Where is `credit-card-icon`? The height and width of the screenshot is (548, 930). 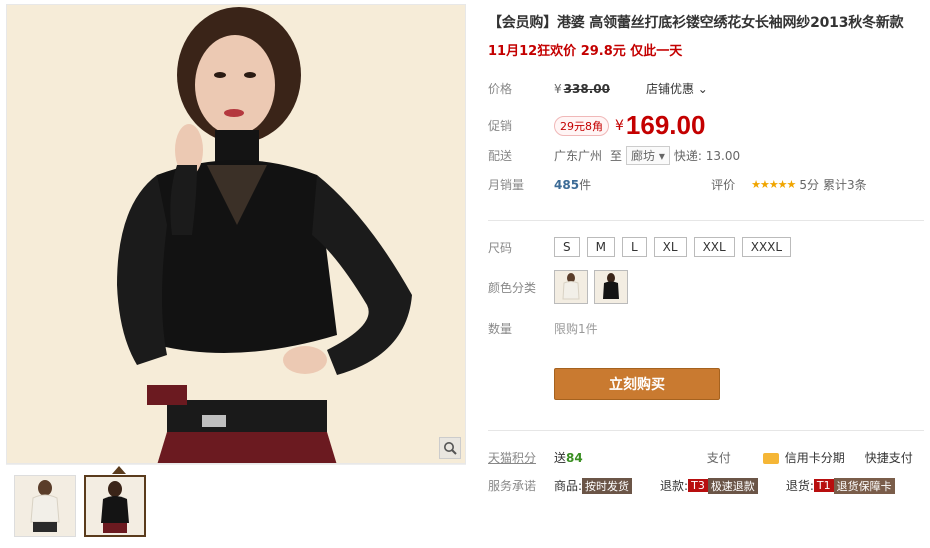
credit-card-icon is located at coordinates (770, 458).